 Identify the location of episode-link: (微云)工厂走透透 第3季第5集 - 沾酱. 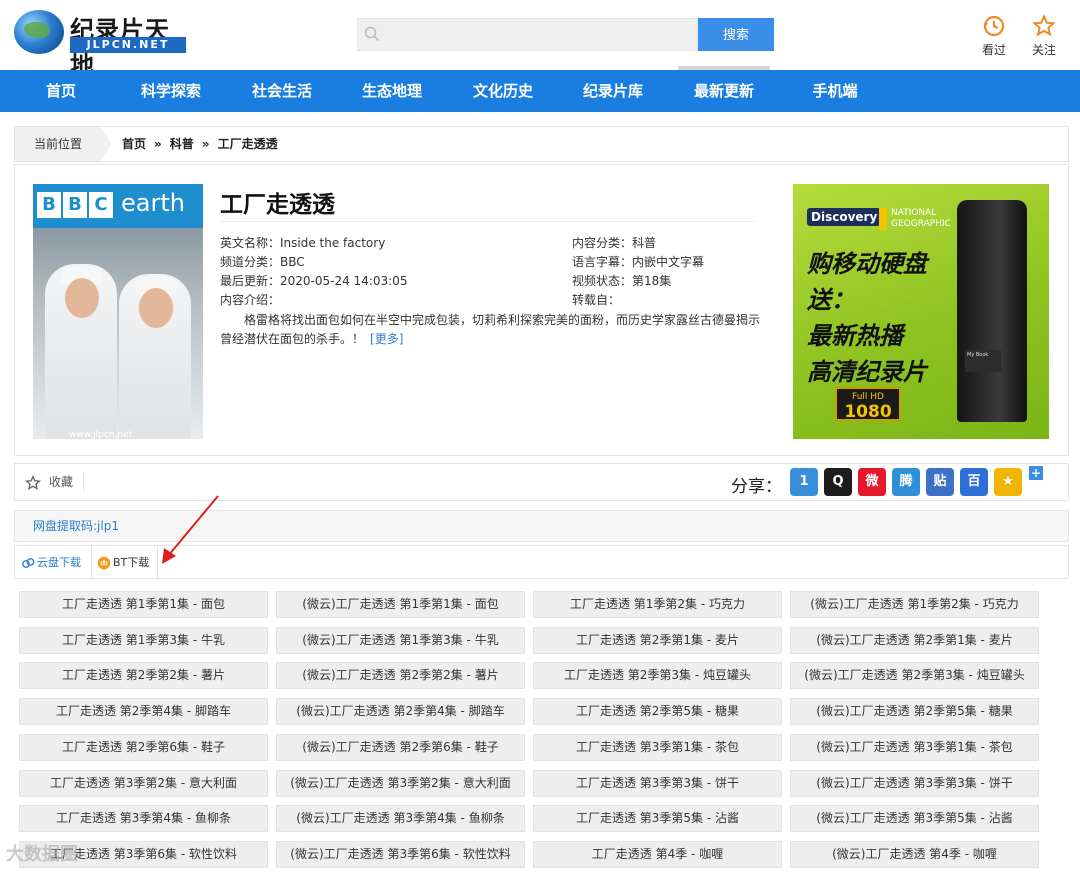
(914, 818).